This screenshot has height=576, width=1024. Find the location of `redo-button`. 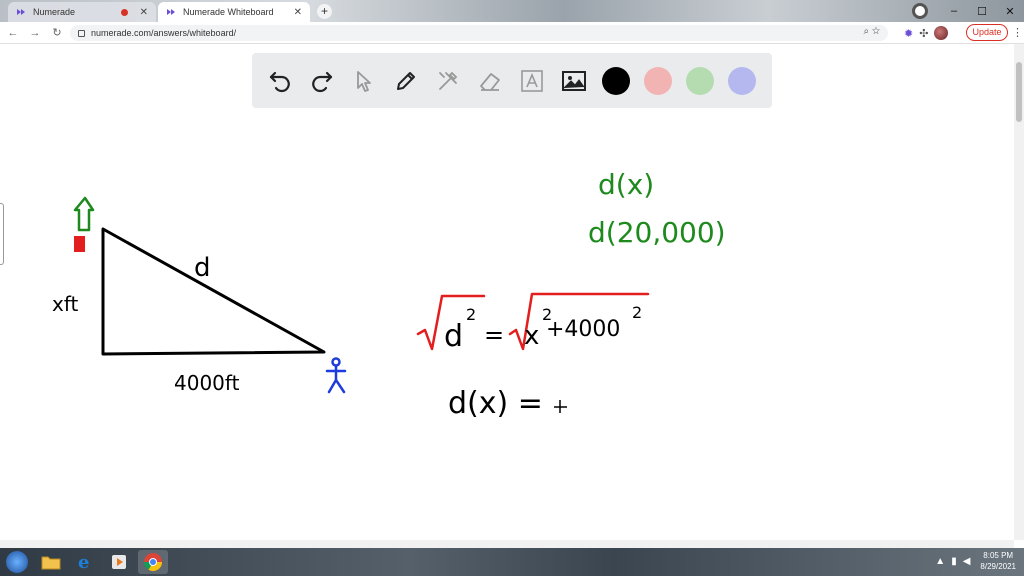

redo-button is located at coordinates (322, 81).